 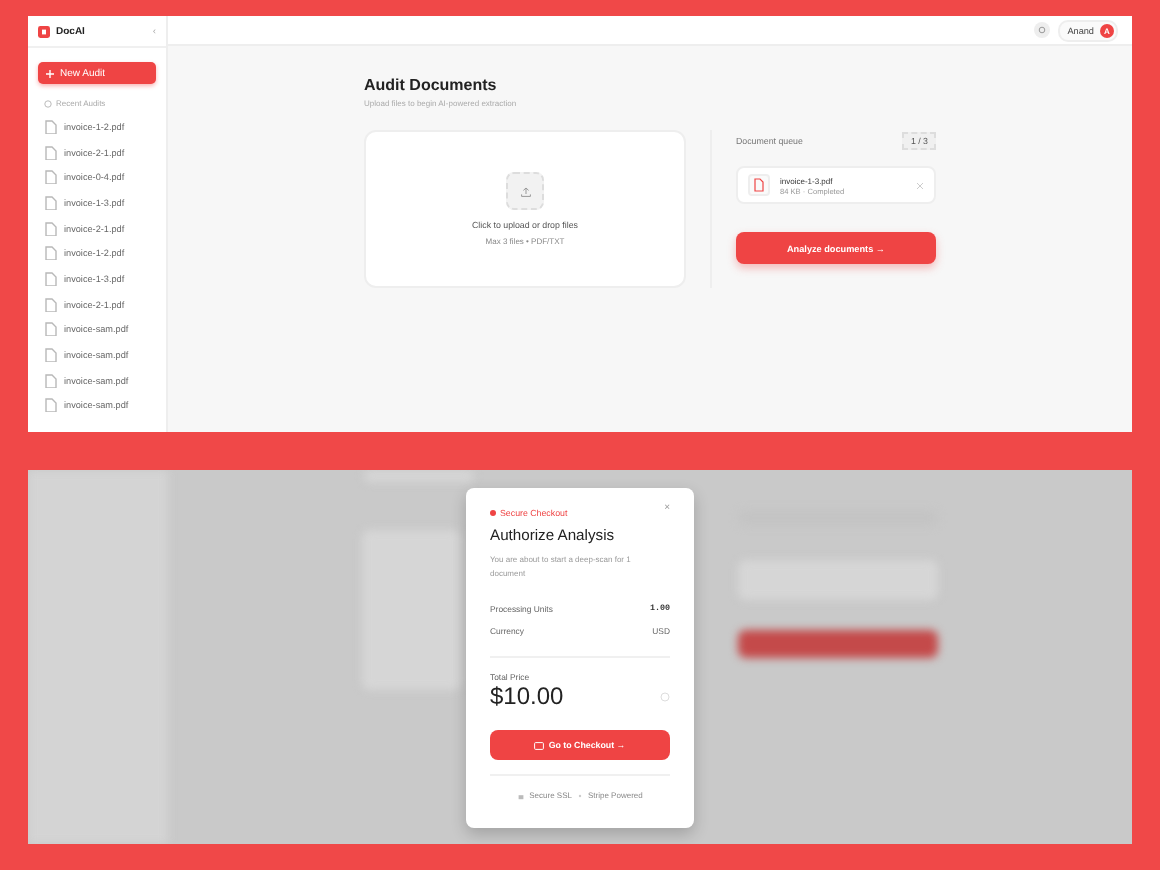 I want to click on close-icon, so click(x=920, y=185).